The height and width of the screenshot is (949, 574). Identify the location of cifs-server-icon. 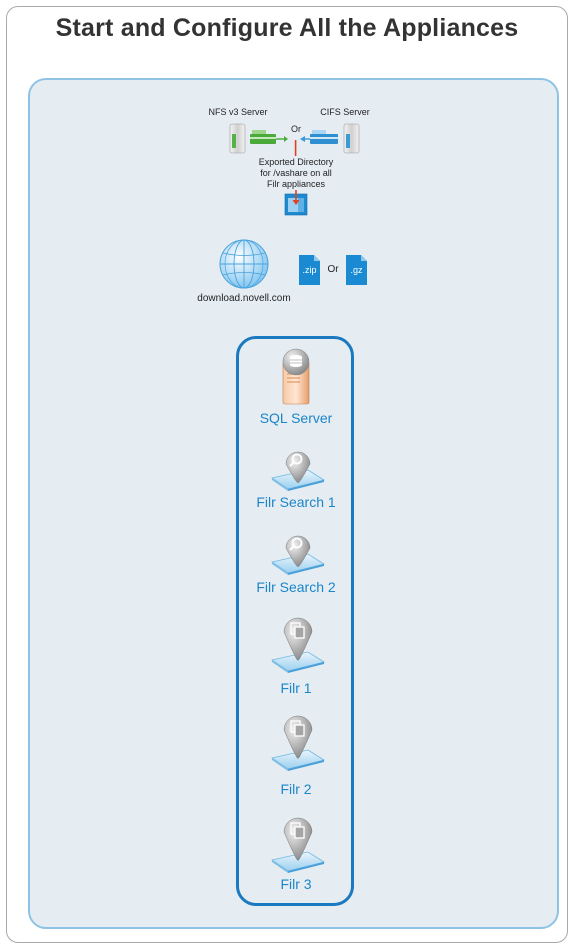
(330, 138).